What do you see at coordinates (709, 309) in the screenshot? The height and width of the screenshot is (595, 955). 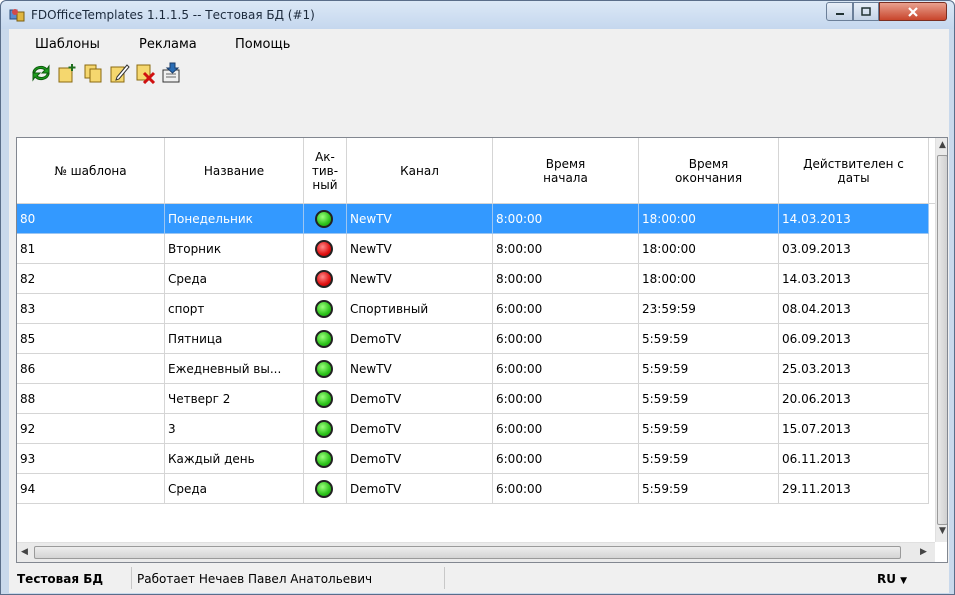 I see `cell-end: 23:59:59` at bounding box center [709, 309].